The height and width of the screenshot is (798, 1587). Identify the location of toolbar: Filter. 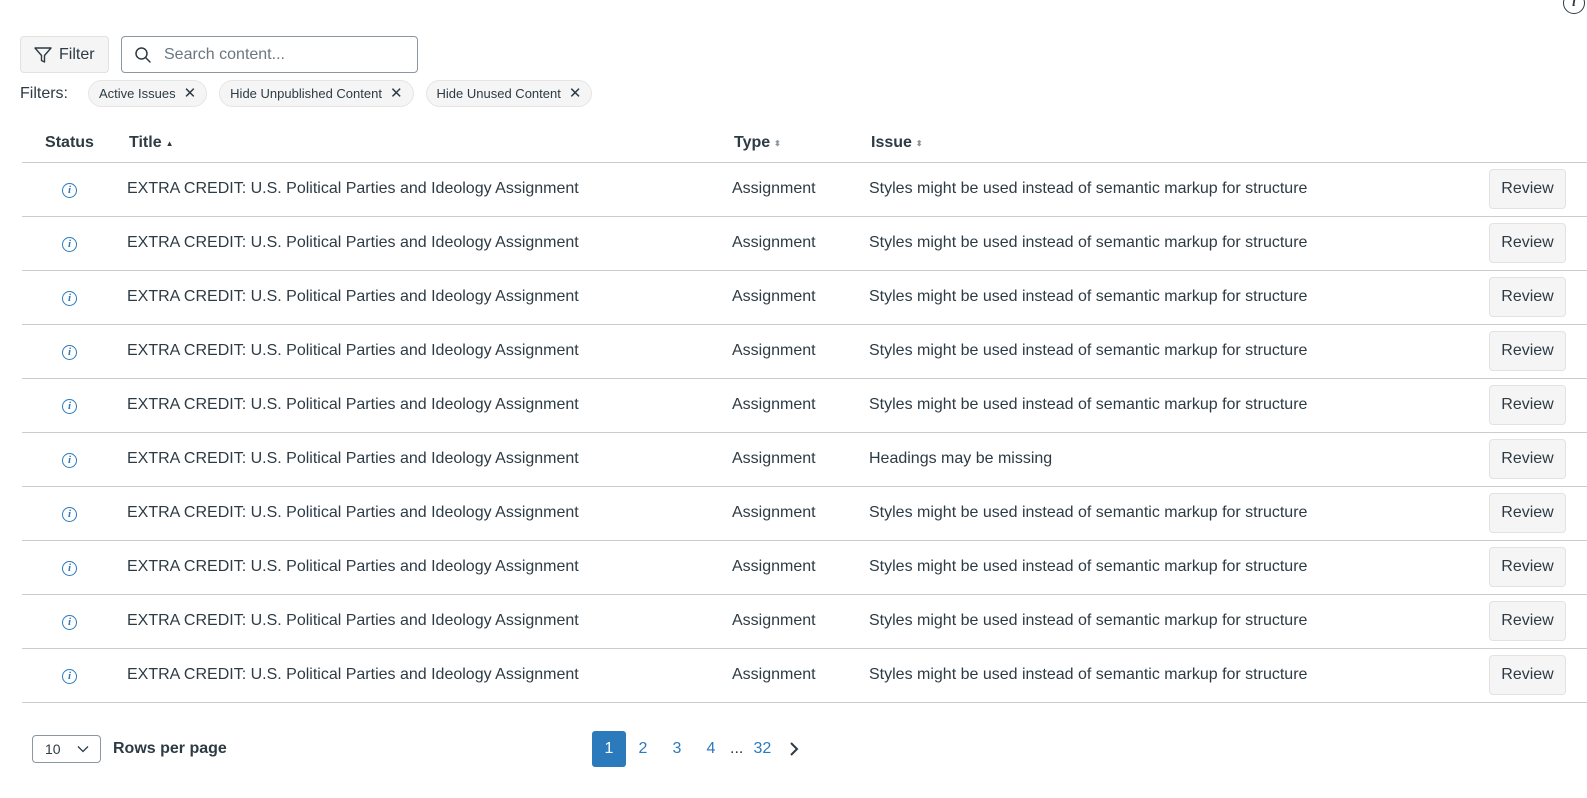
(219, 54).